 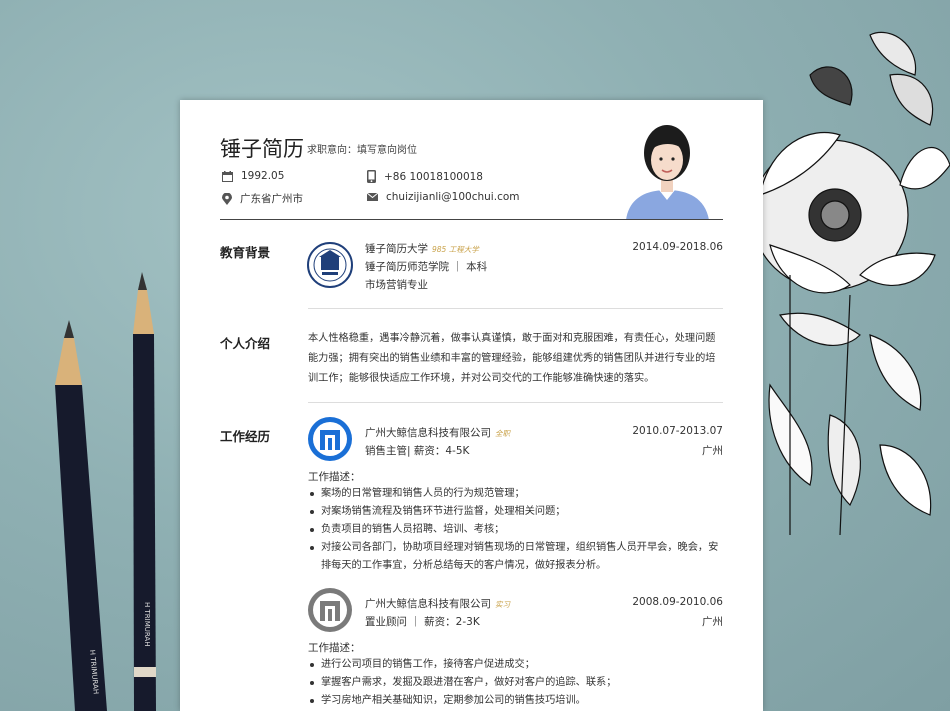 I want to click on work-title: 工作经历, so click(x=245, y=436).